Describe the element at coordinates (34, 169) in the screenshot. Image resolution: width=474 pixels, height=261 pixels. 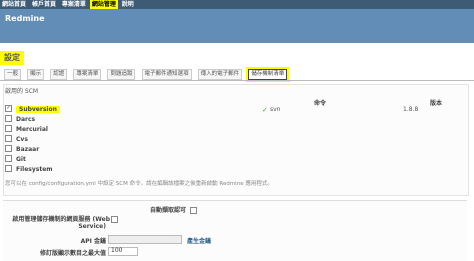
I see `scm-label: Filesystem` at that location.